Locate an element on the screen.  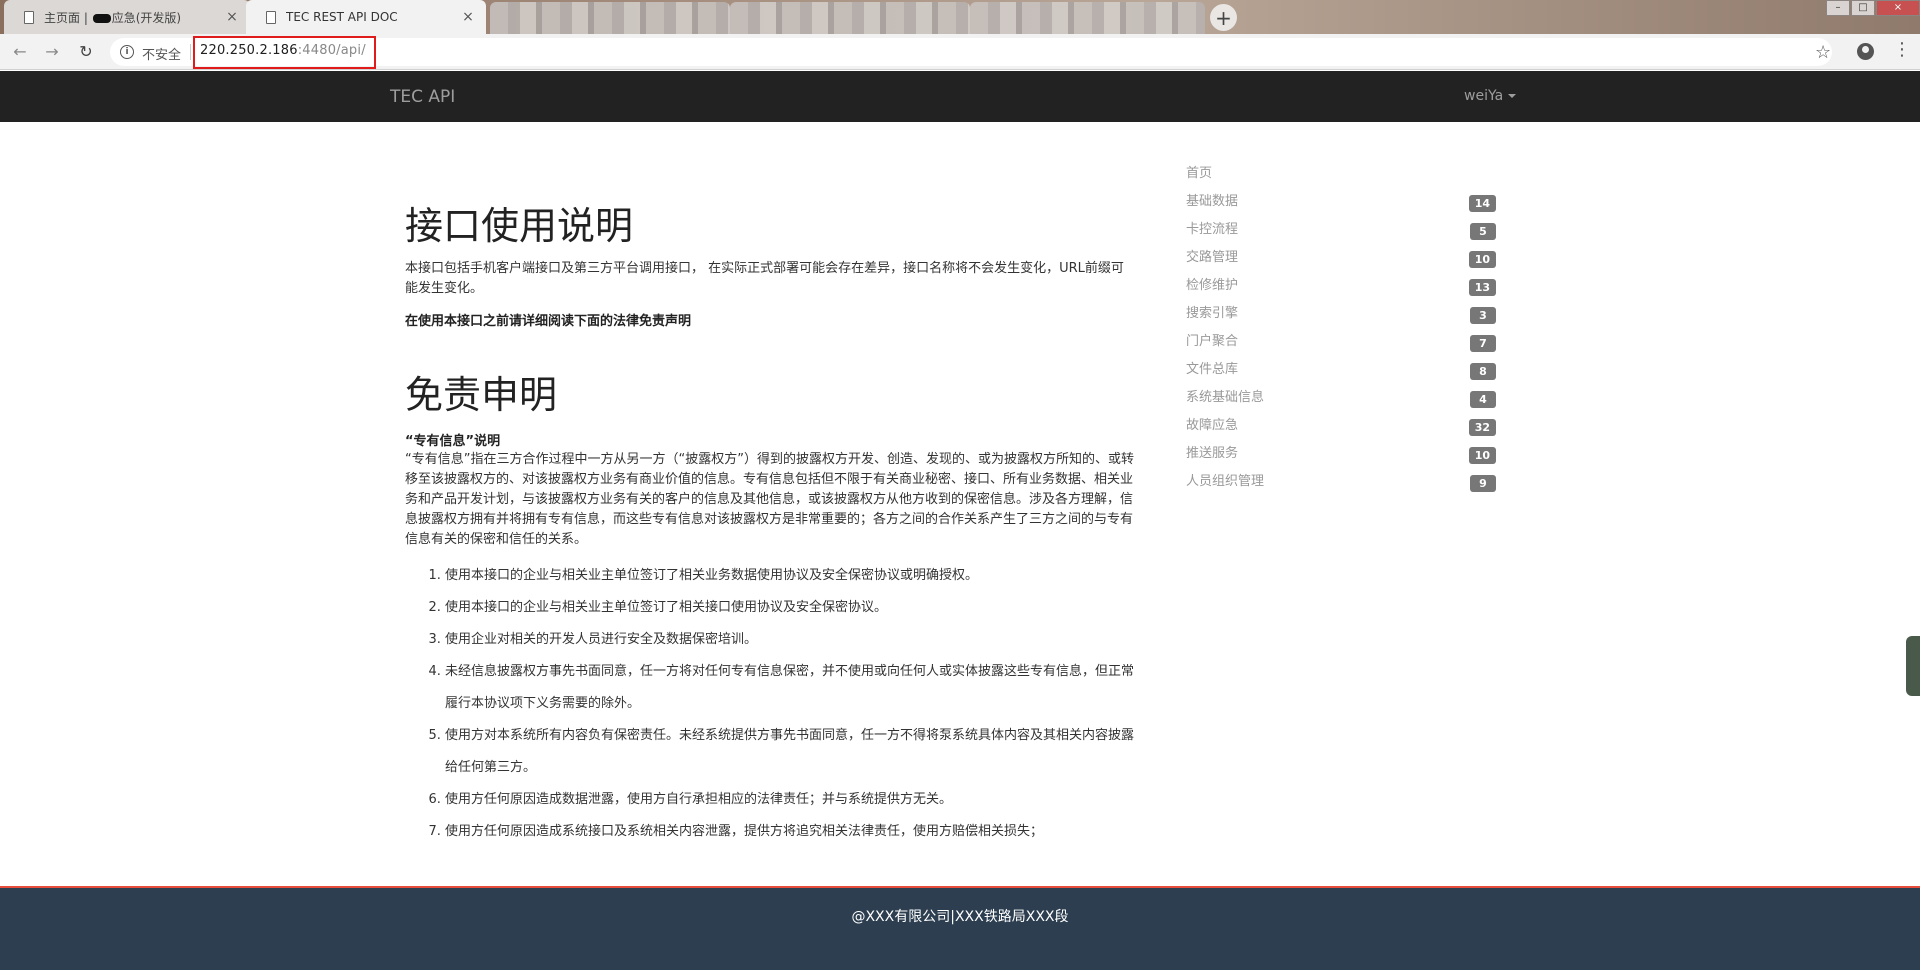
list-item: 使用企业对相关的开发人员进行安全及数据保密培训。 is located at coordinates (790, 640).